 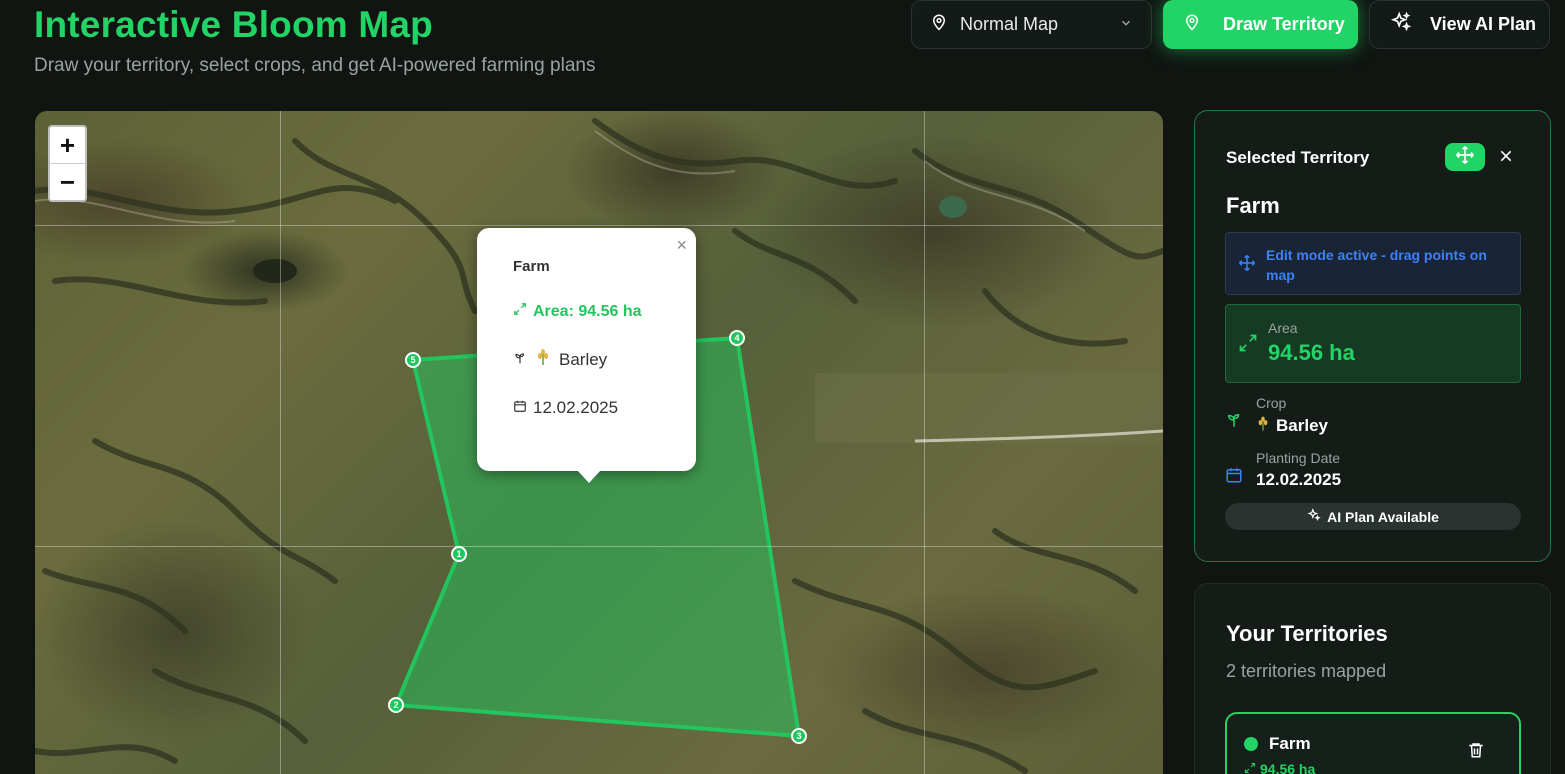 I want to click on move-edit-button, so click(x=1465, y=157).